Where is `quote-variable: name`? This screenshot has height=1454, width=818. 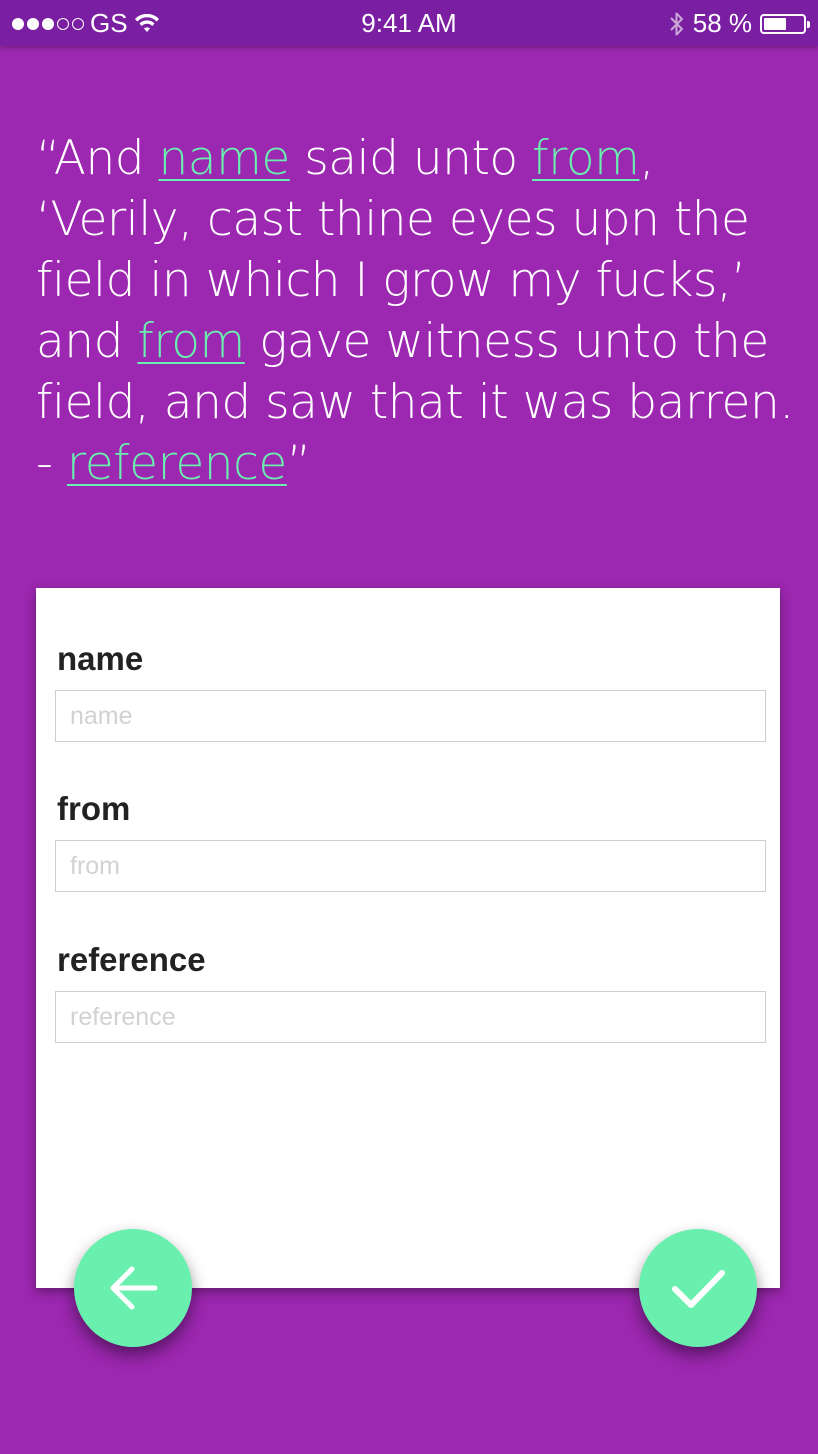 quote-variable: name is located at coordinates (225, 158).